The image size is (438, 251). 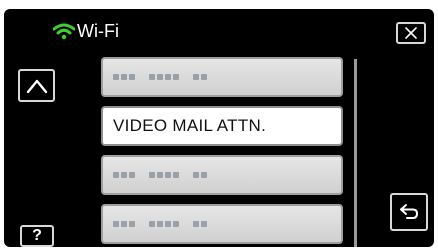 I want to click on close-icon, so click(x=411, y=33).